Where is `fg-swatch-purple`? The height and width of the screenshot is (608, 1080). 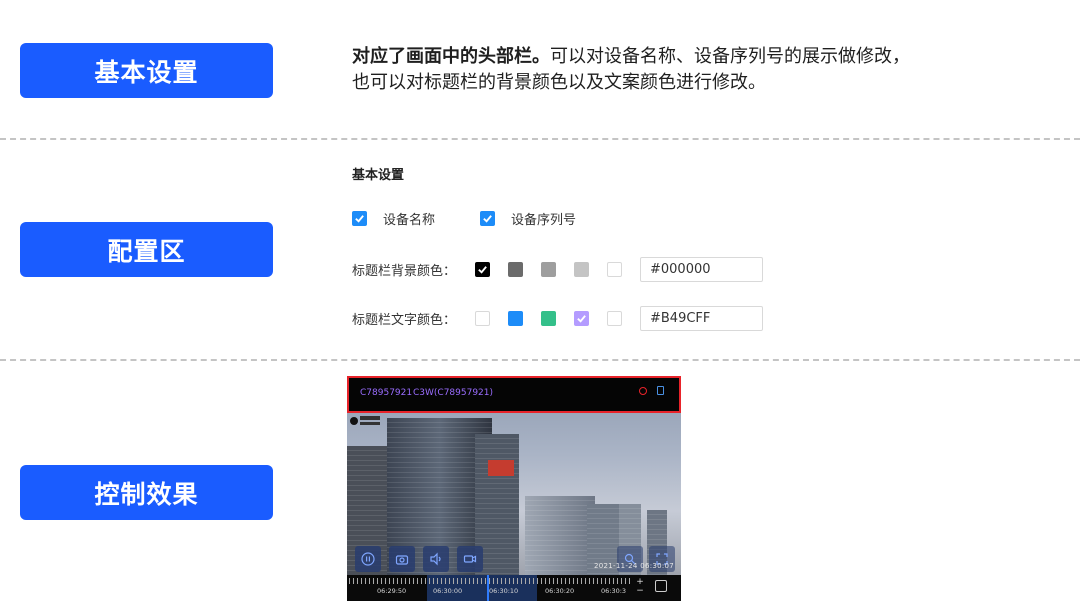
fg-swatch-purple is located at coordinates (581, 318).